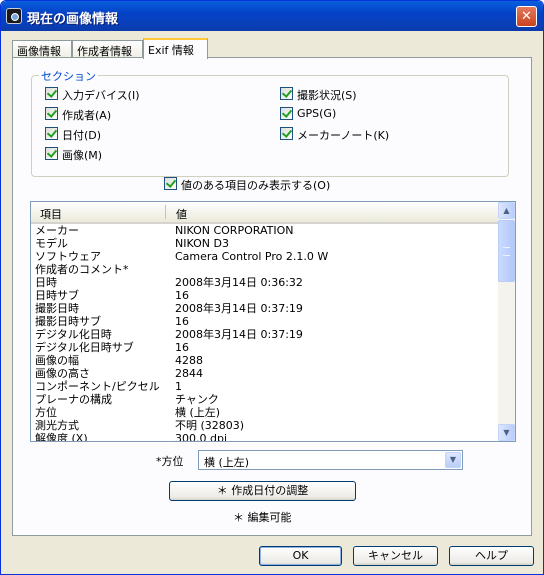  I want to click on item-name-cell: 測光方式, so click(57, 425).